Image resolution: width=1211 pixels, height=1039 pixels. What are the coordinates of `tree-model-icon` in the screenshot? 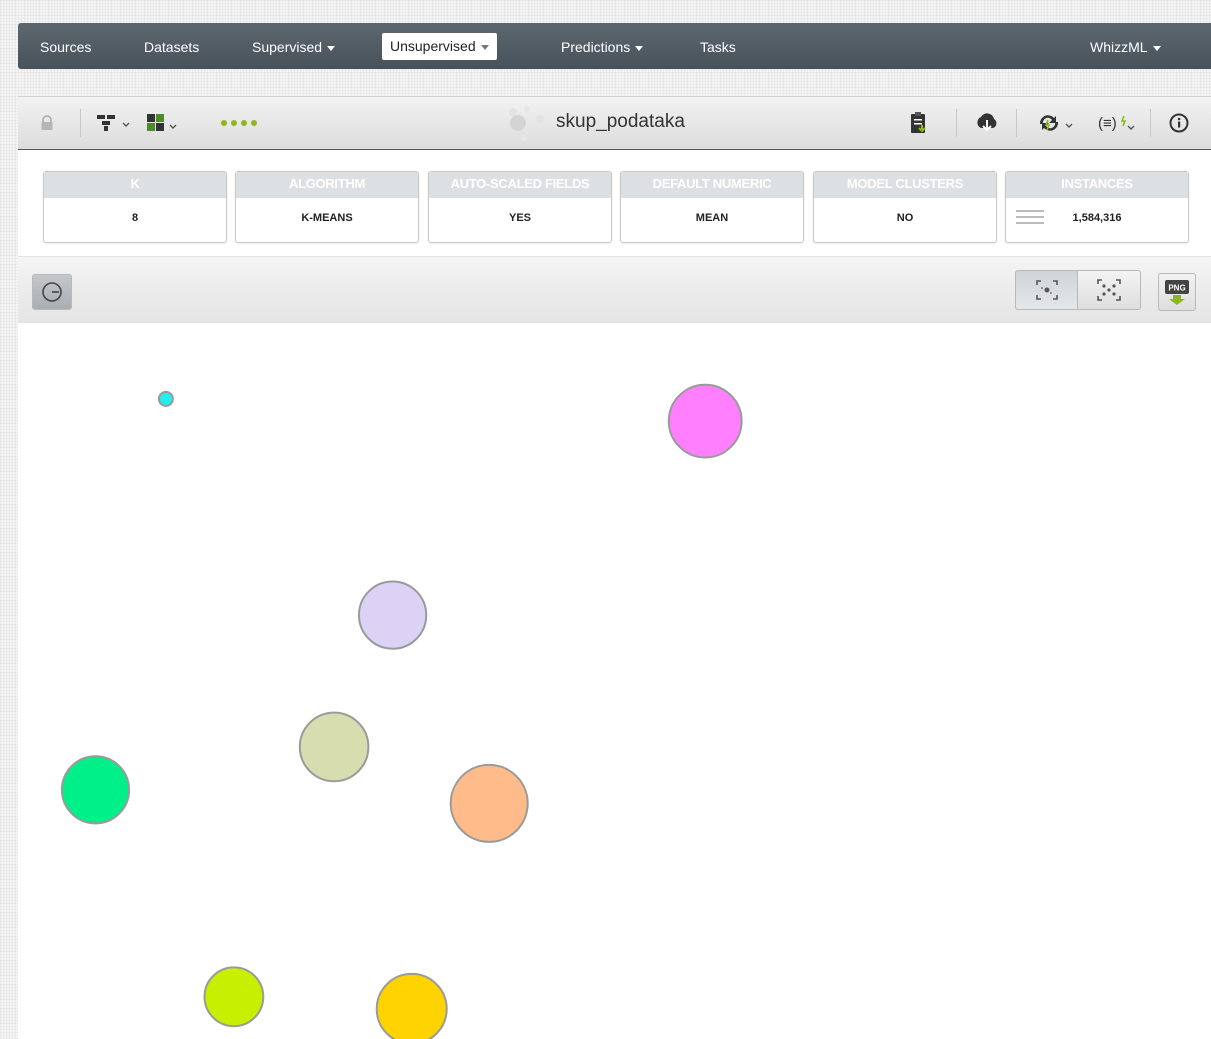 It's located at (113, 123).